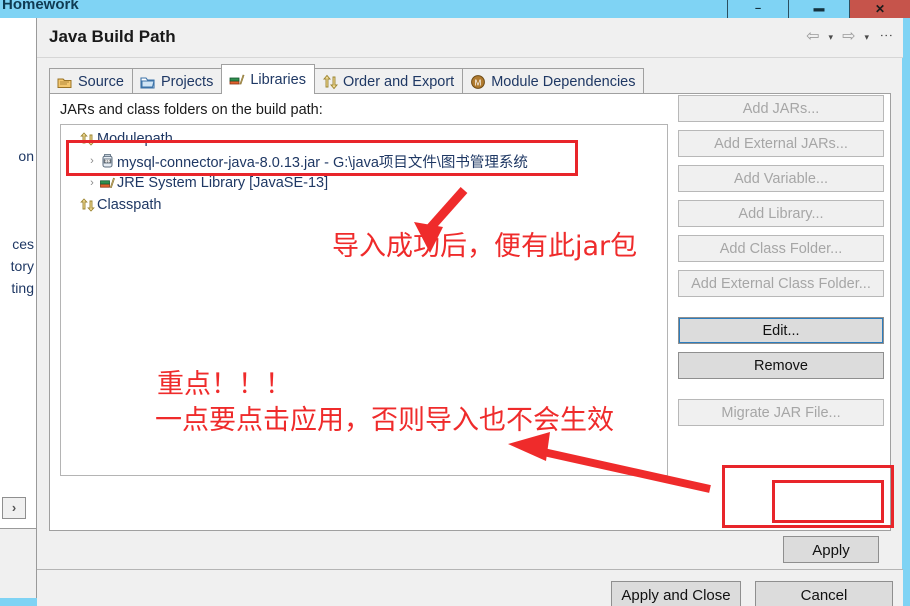 Image resolution: width=910 pixels, height=606 pixels. What do you see at coordinates (135, 139) in the screenshot?
I see `tree-row-label: Modulepath` at bounding box center [135, 139].